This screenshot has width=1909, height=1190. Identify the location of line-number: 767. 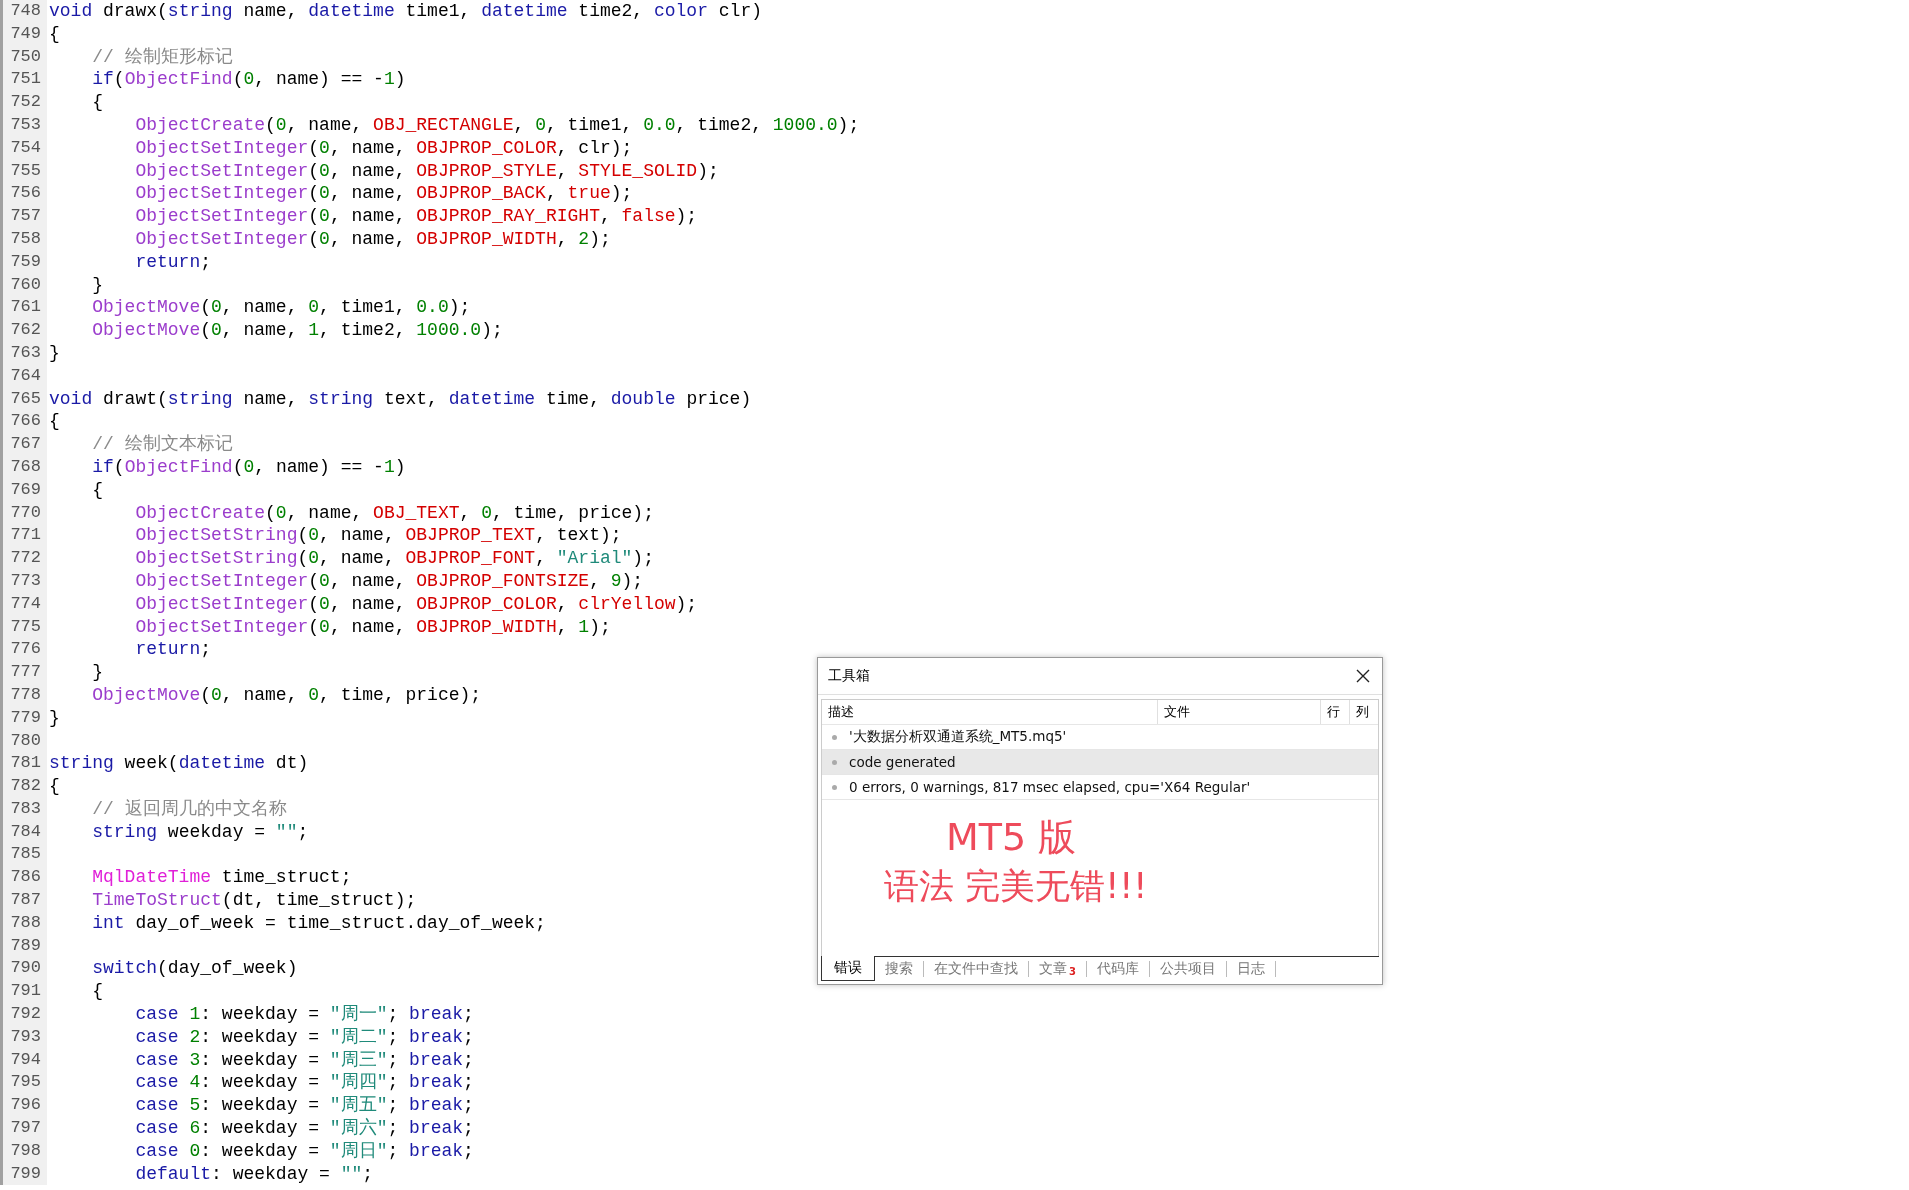
(23, 444).